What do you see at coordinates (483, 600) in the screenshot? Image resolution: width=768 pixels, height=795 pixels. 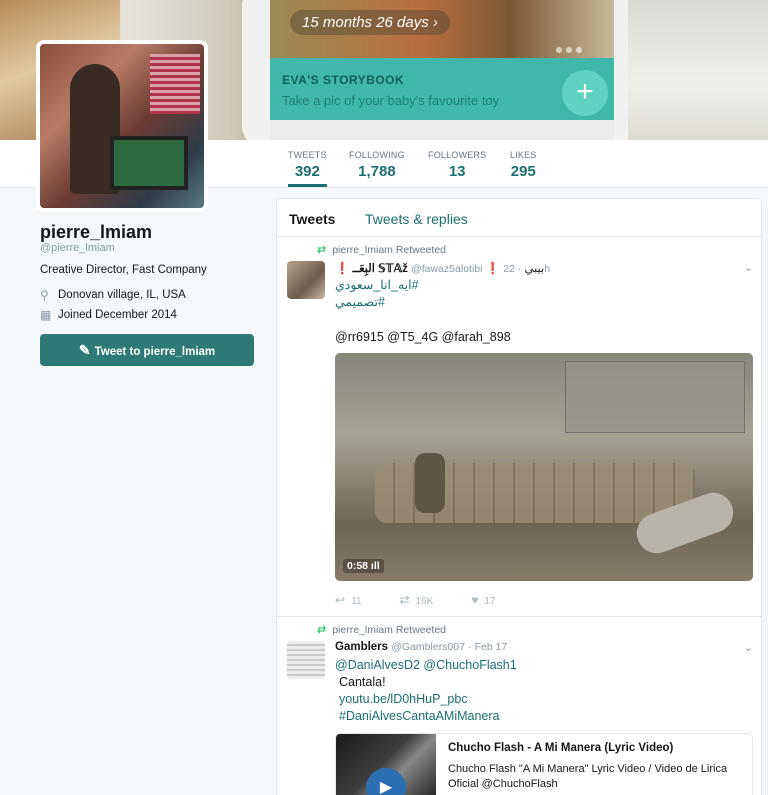 I see `like-button: ♥ 17` at bounding box center [483, 600].